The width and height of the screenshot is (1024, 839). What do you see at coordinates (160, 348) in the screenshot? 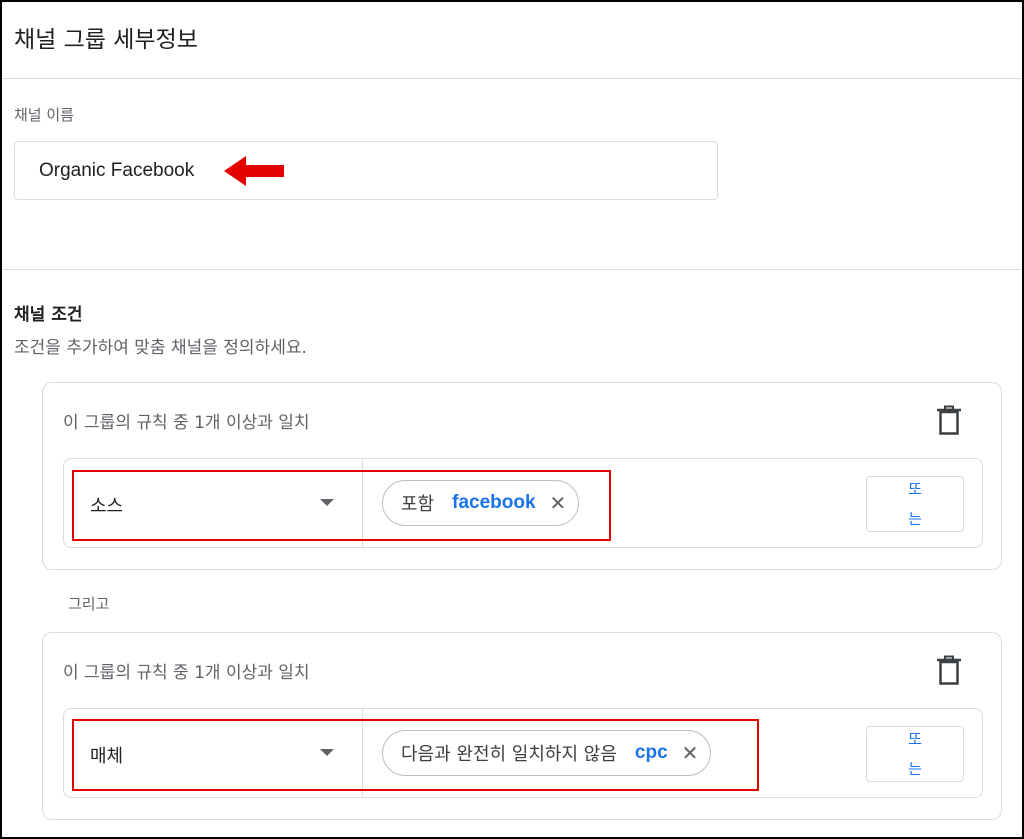
I see `conditions-description: 조건을 추가하여 맞춤 채널을 정의하세요.` at bounding box center [160, 348].